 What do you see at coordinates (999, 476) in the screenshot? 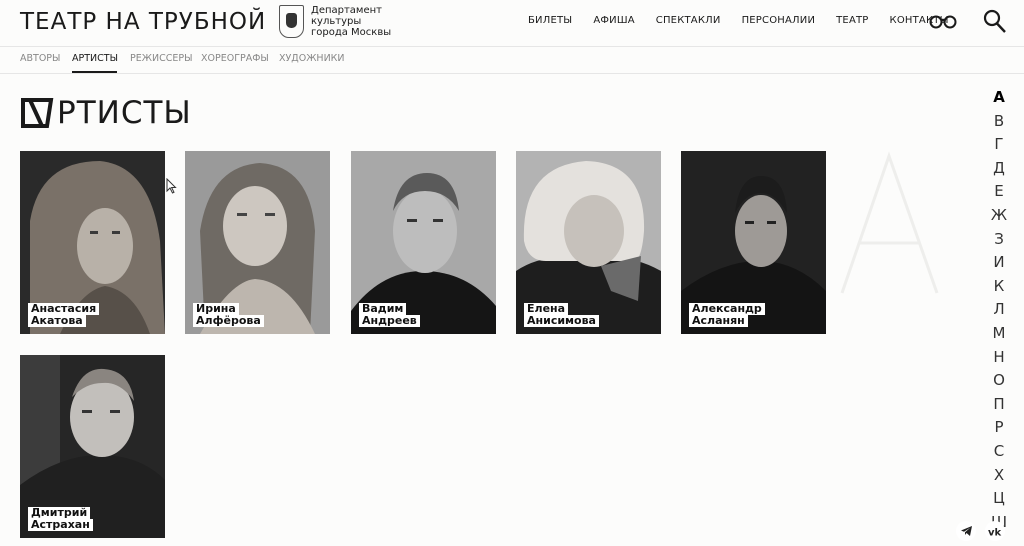
I see `alphabet-letter: Х` at bounding box center [999, 476].